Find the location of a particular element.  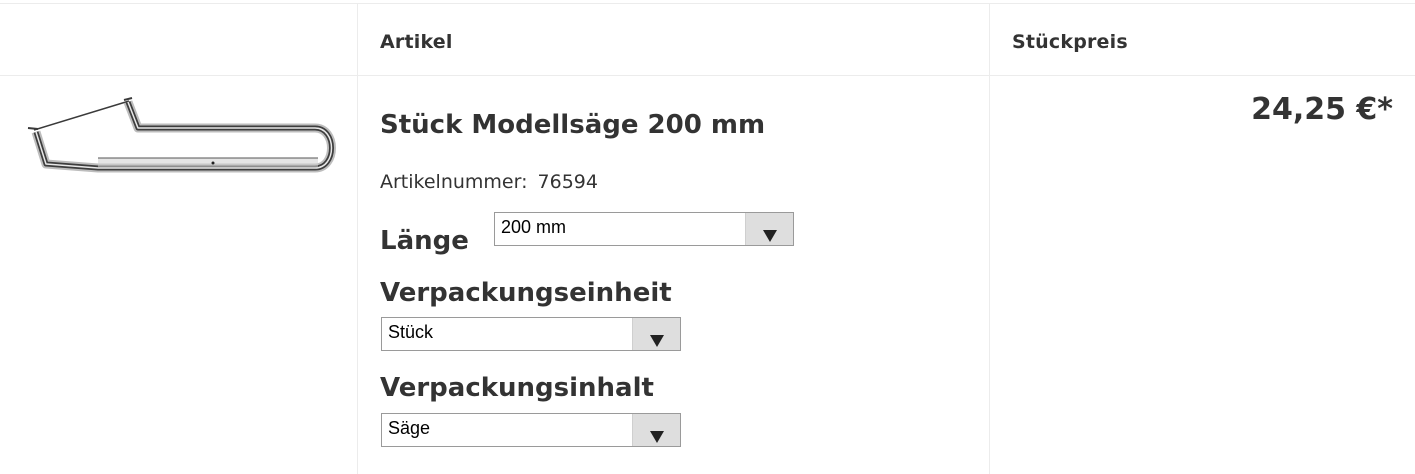

length-label: Länge is located at coordinates (424, 241).